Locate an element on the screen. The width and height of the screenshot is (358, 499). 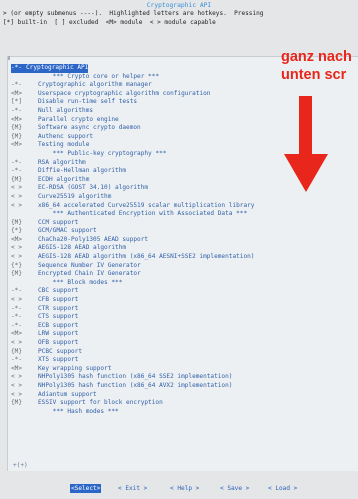
select-button: <Select> is located at coordinates (86, 488).